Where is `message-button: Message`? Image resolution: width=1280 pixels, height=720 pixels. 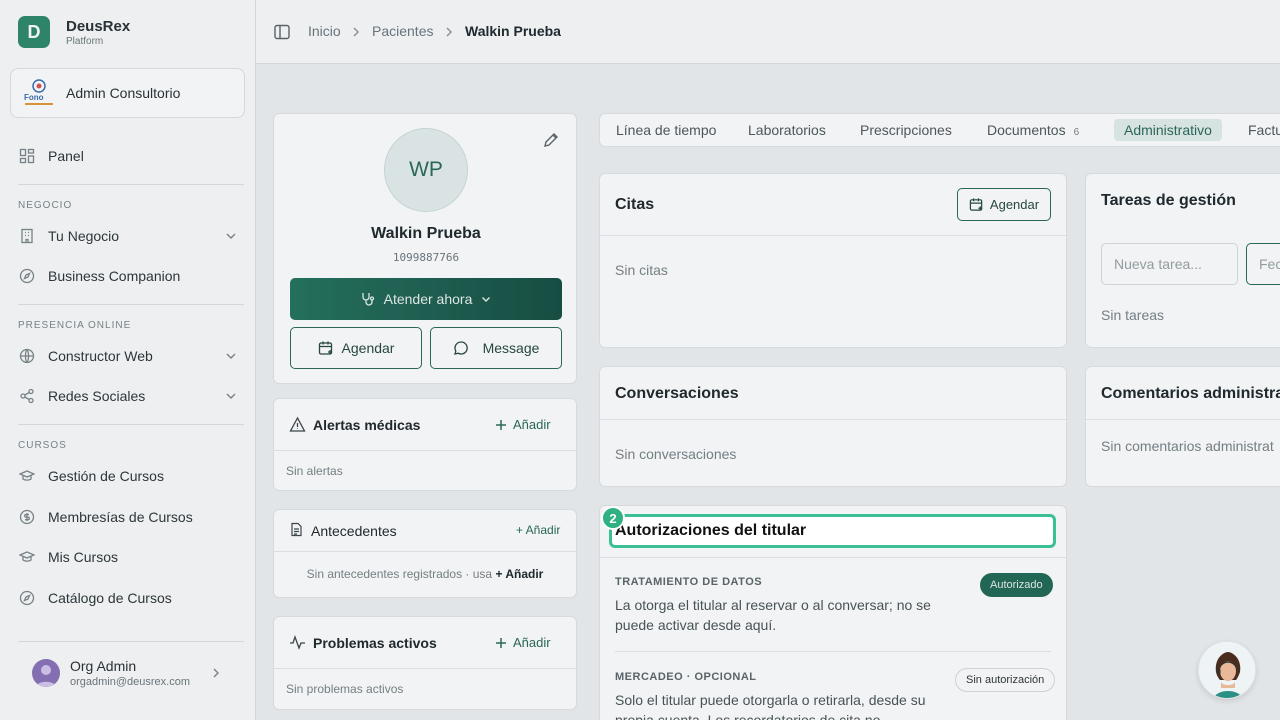
message-button: Message is located at coordinates (496, 348).